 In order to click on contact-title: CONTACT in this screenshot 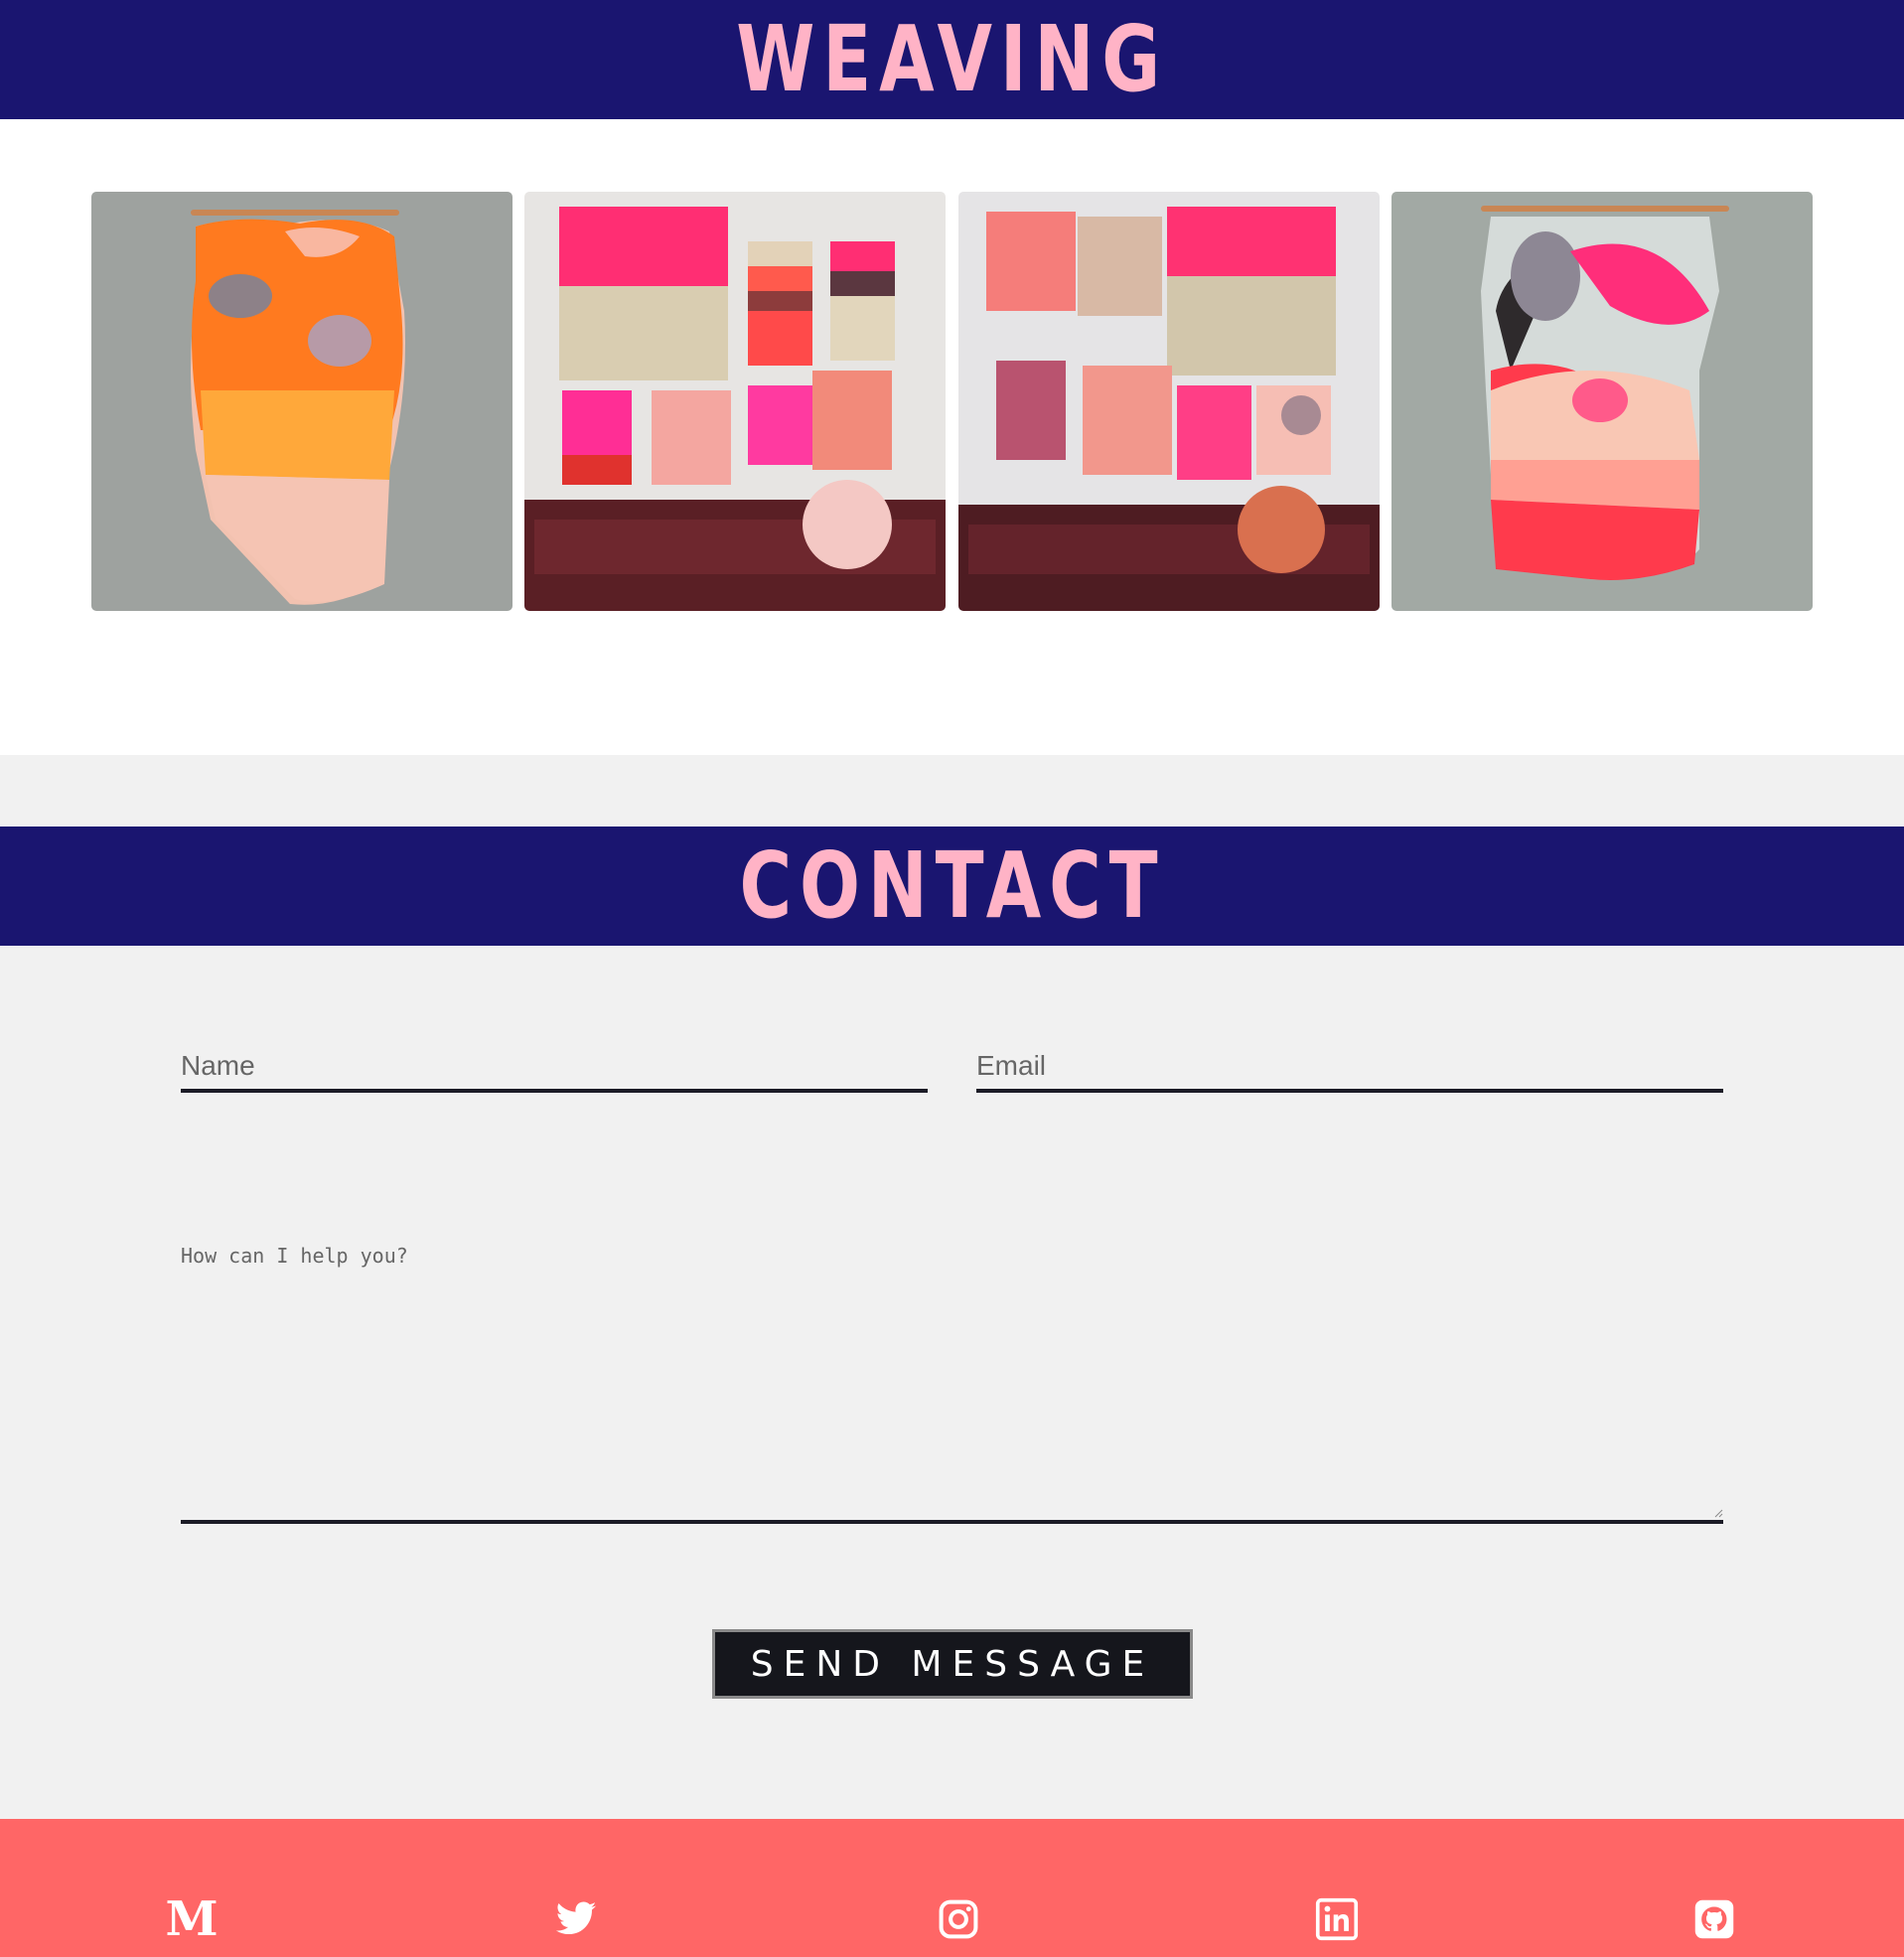, I will do `click(952, 886)`.